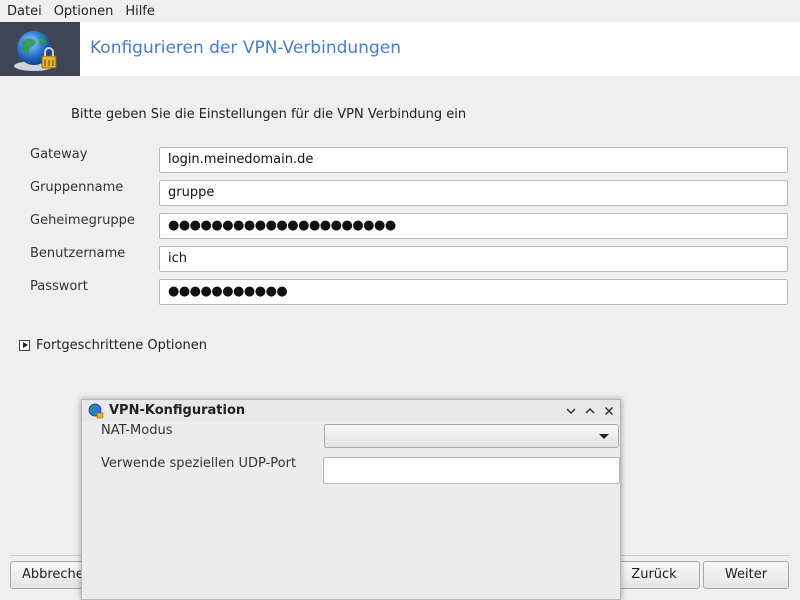 The height and width of the screenshot is (600, 800). I want to click on dropdown-arrow-icon, so click(604, 436).